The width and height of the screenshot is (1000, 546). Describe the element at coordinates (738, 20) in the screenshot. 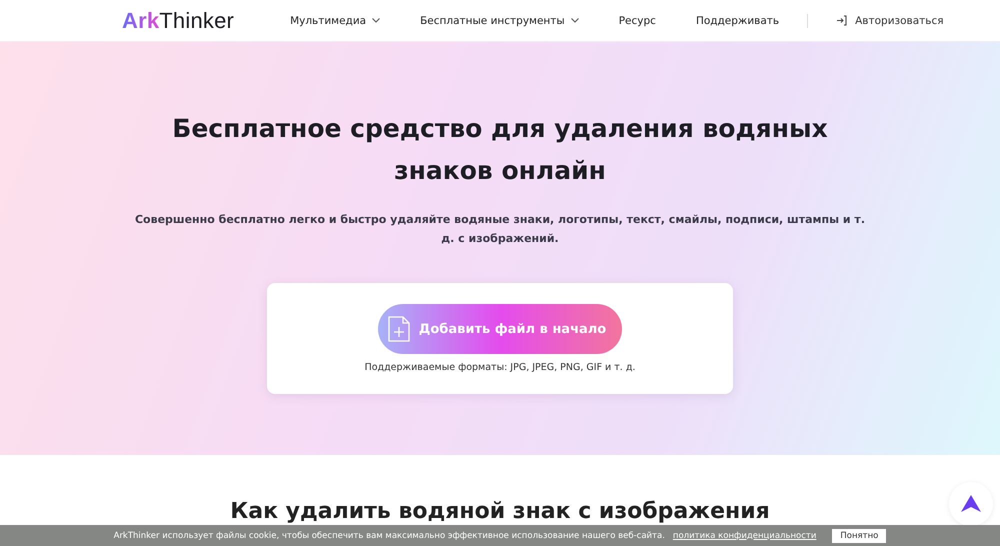

I see `nav-item: Поддерживать` at that location.